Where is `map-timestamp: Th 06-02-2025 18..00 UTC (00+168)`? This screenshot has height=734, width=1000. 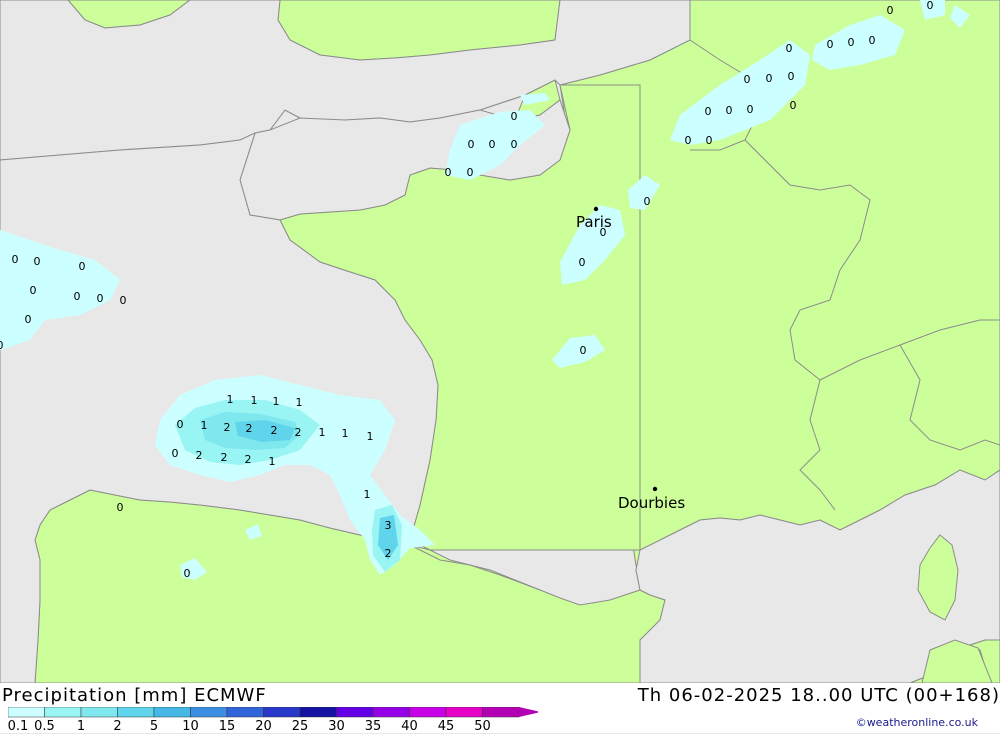
map-timestamp: Th 06-02-2025 18..00 UTC (00+168) is located at coordinates (818, 695).